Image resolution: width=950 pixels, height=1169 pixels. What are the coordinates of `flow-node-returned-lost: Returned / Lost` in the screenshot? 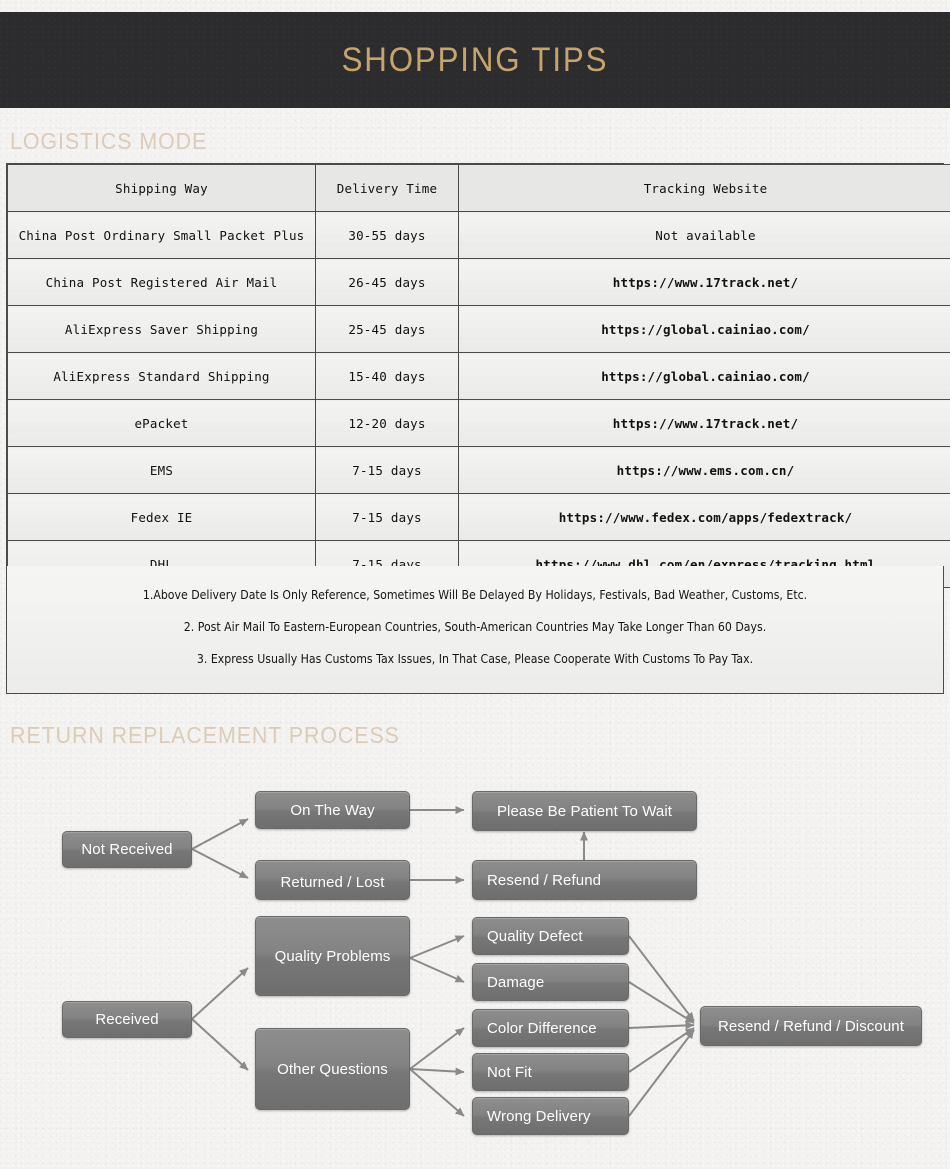 It's located at (332, 880).